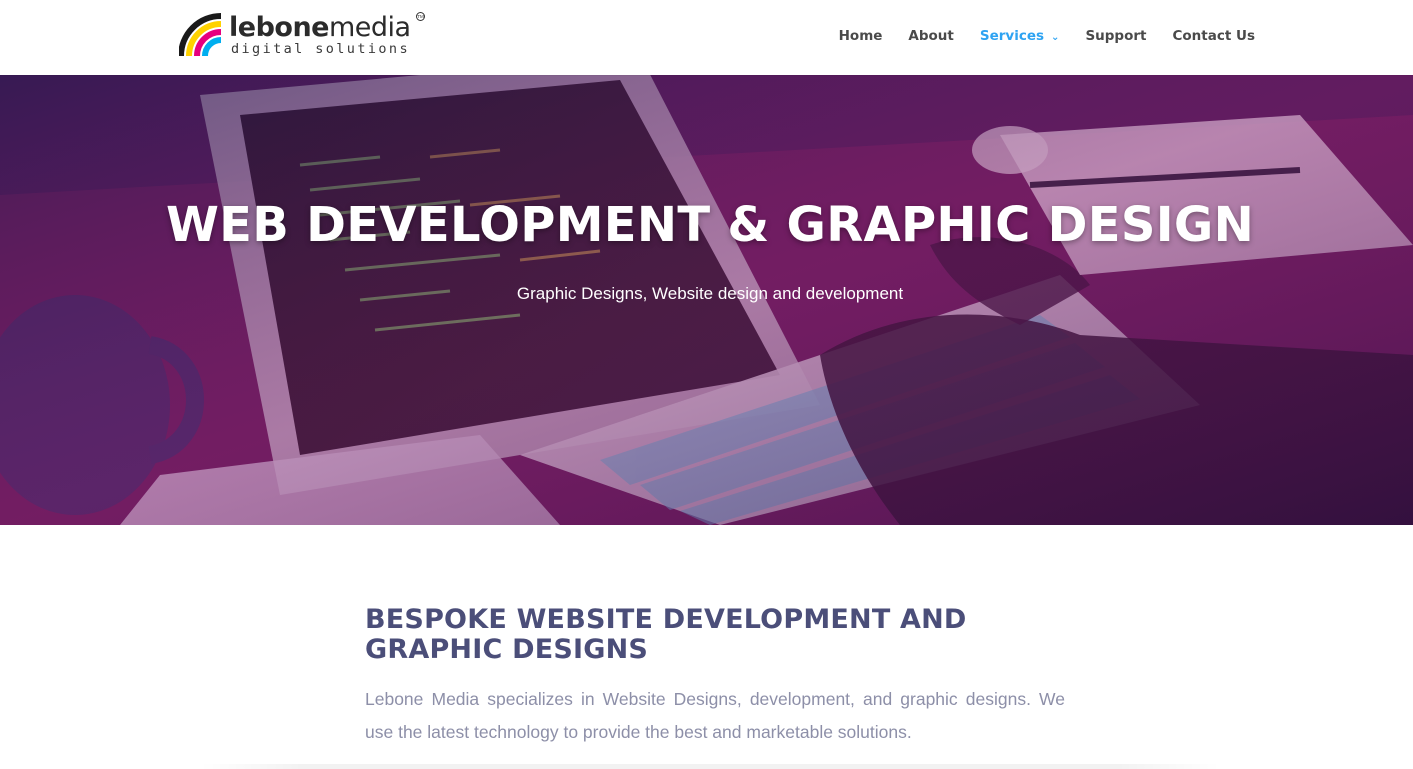 Image resolution: width=1413 pixels, height=769 pixels. I want to click on nav-home: Home, so click(861, 36).